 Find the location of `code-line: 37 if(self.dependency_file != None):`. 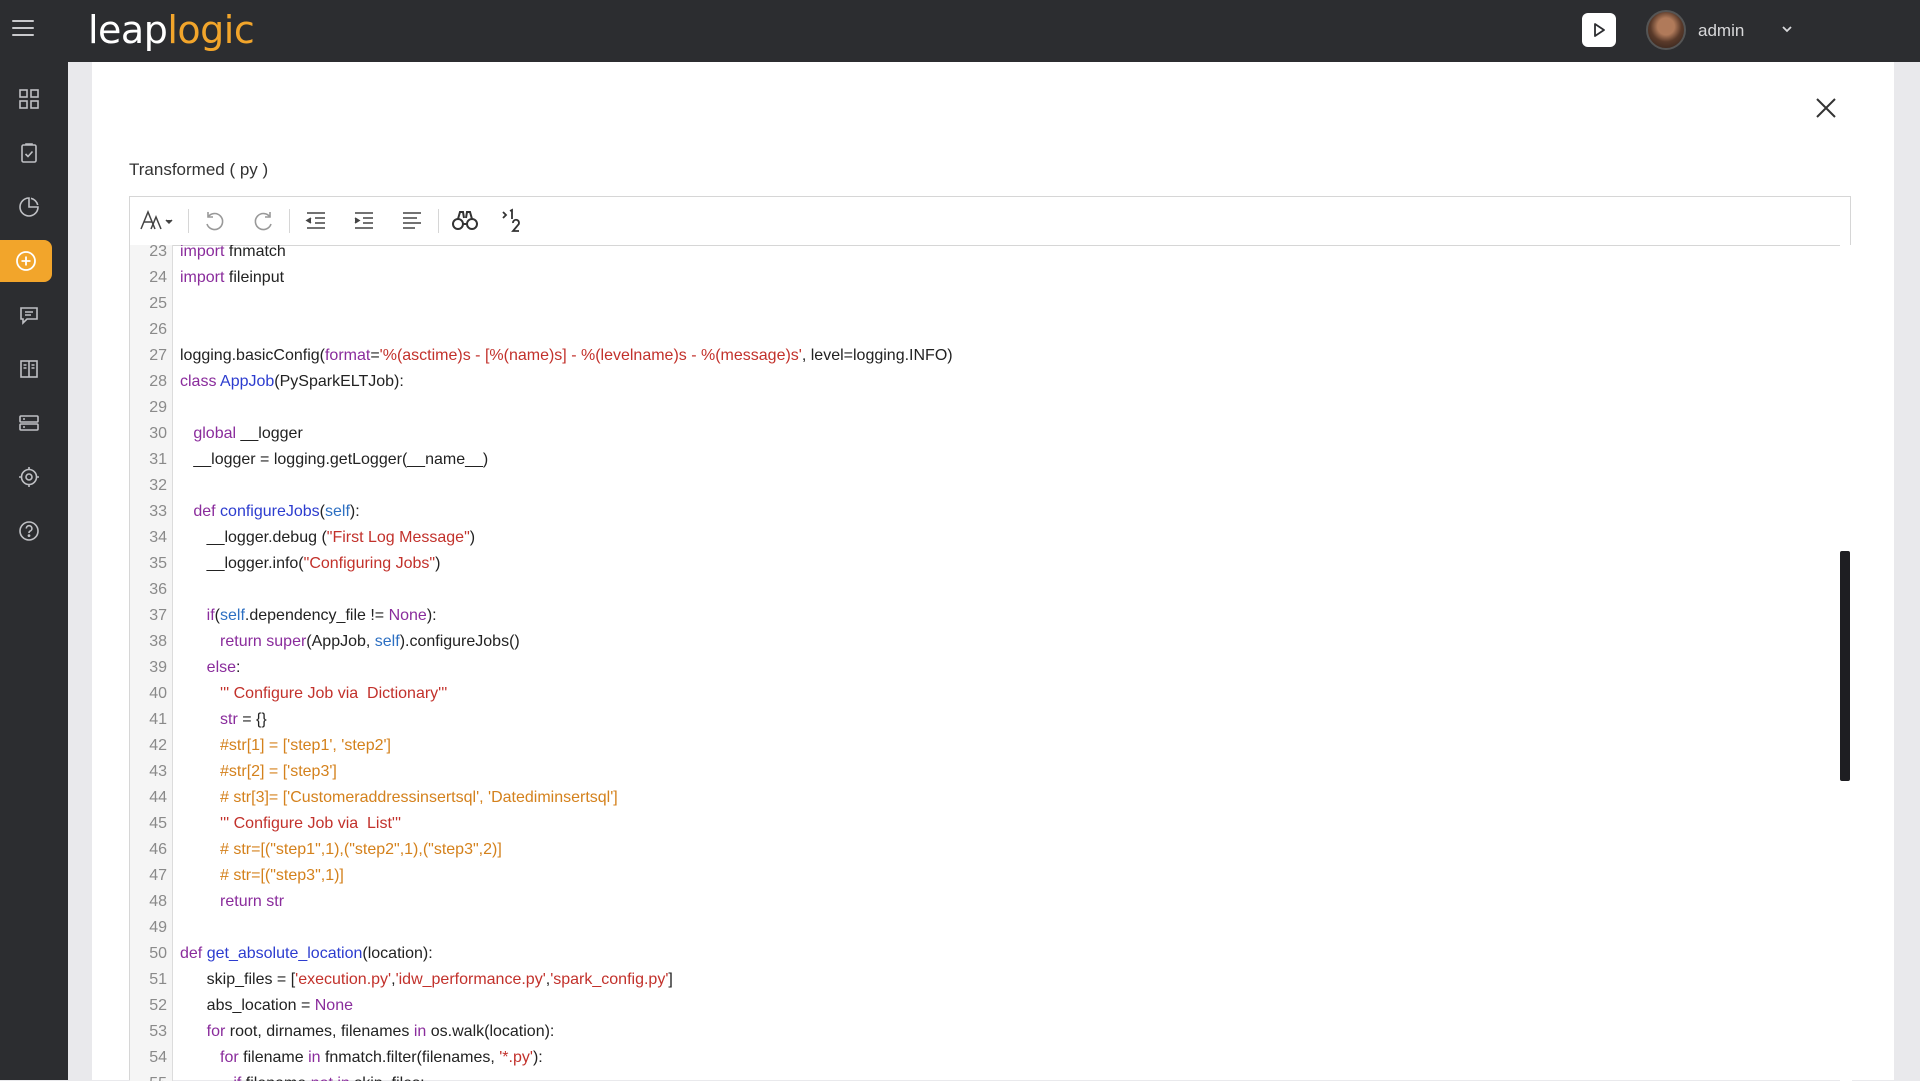

code-line: 37 if(self.dependency_file != None): is located at coordinates (541, 616).